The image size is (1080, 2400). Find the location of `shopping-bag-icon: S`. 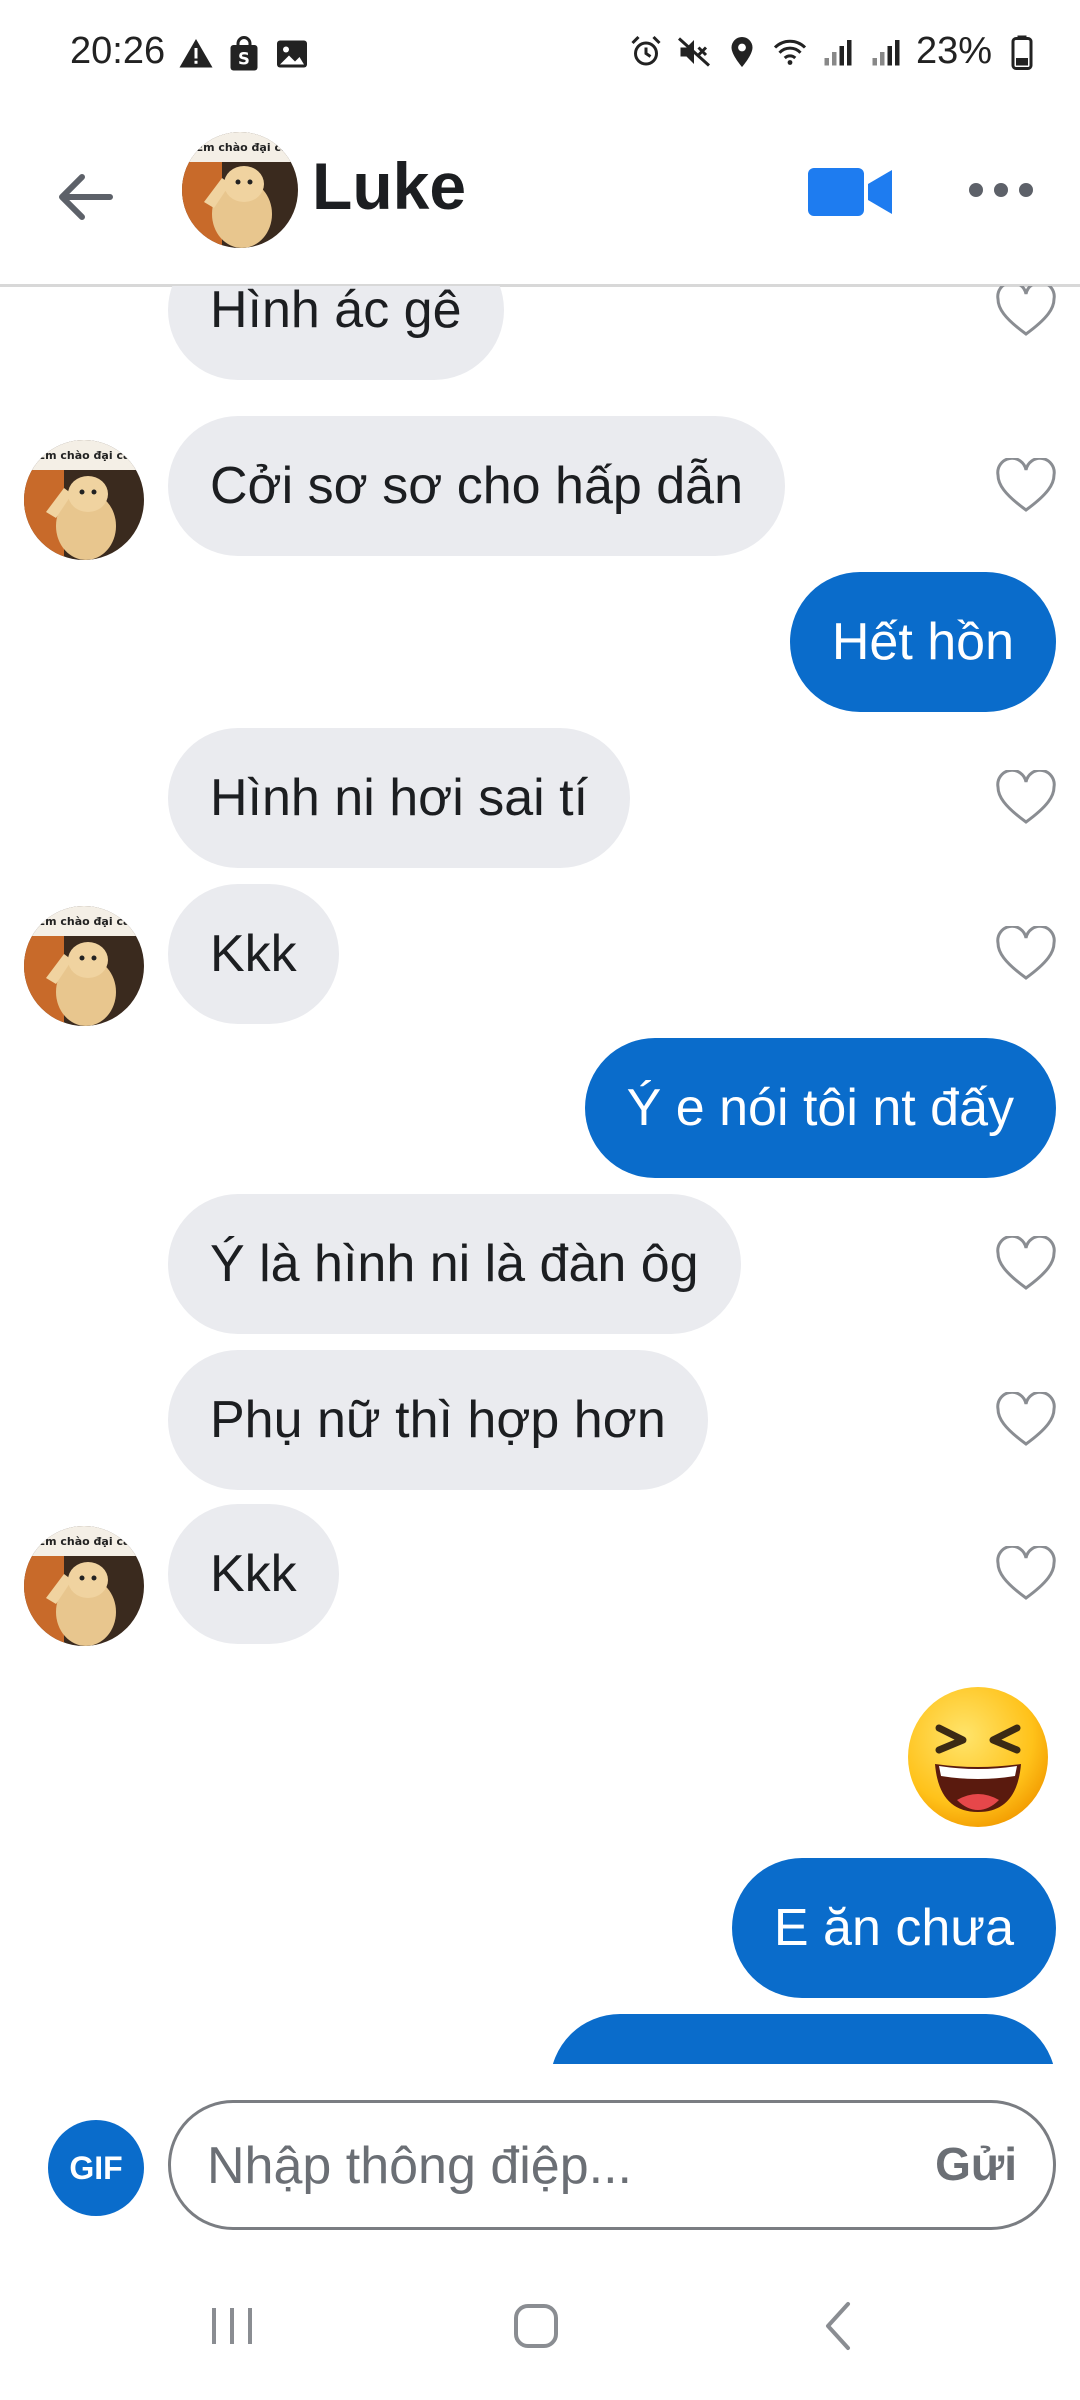

shopping-bag-icon: S is located at coordinates (244, 54).